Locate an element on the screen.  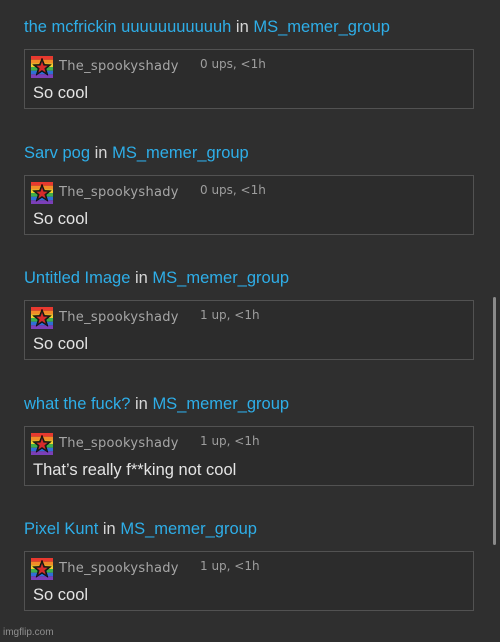
entry-header: Untitled Image in MS_memer_group is located at coordinates (250, 278).